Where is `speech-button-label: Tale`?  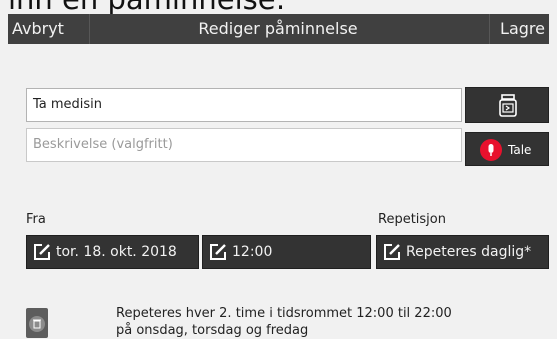 speech-button-label: Tale is located at coordinates (520, 150).